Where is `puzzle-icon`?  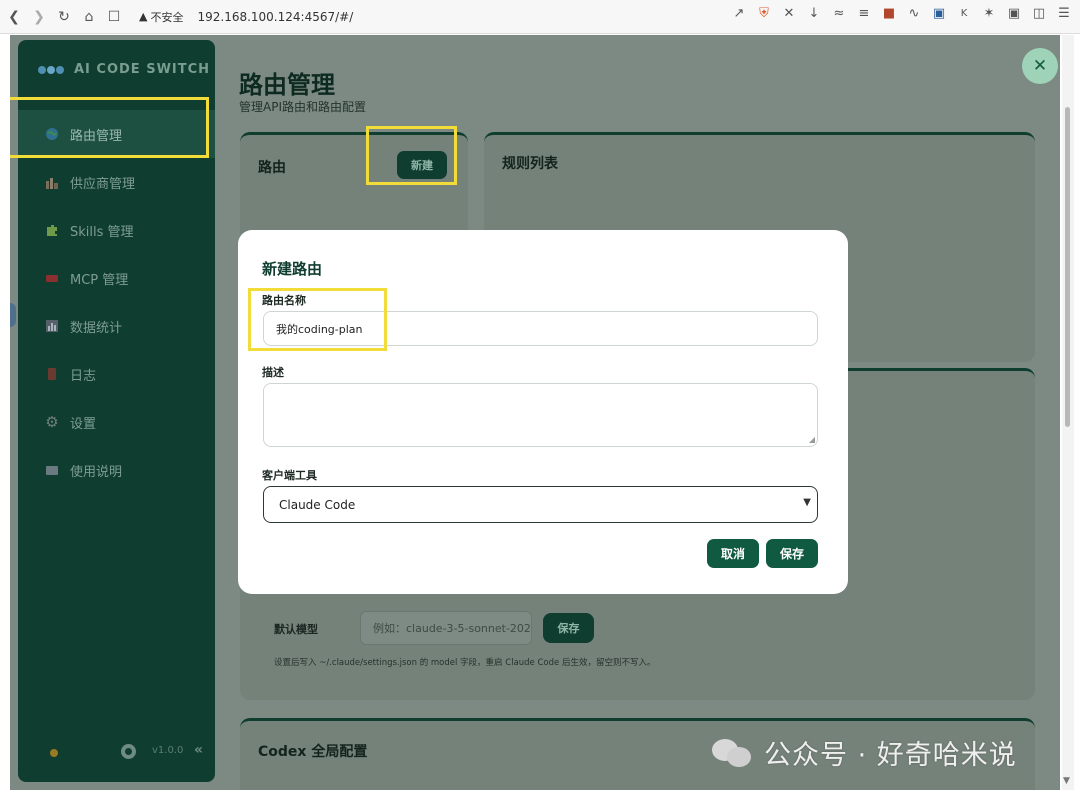
puzzle-icon is located at coordinates (52, 230).